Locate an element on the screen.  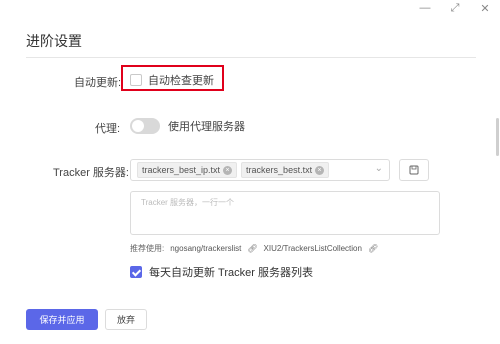
proxy-option: 使用代理服务器 is located at coordinates (187, 126).